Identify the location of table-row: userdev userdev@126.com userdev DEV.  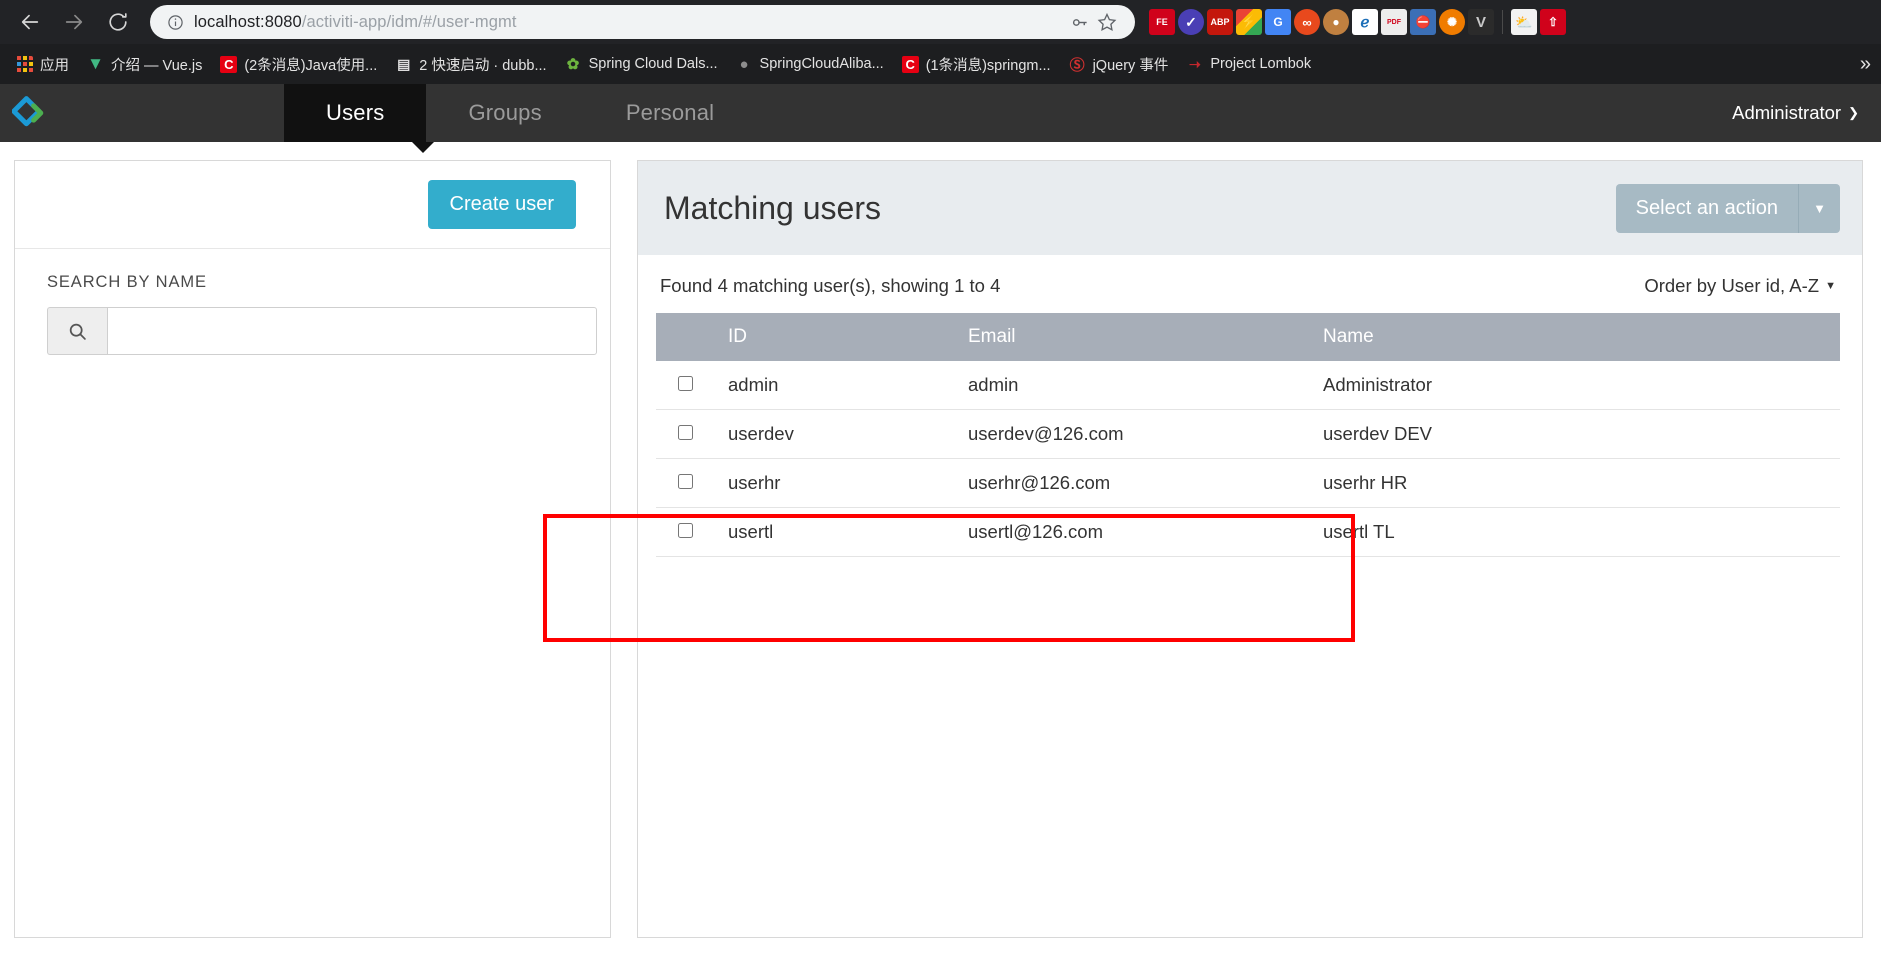
(1248, 434).